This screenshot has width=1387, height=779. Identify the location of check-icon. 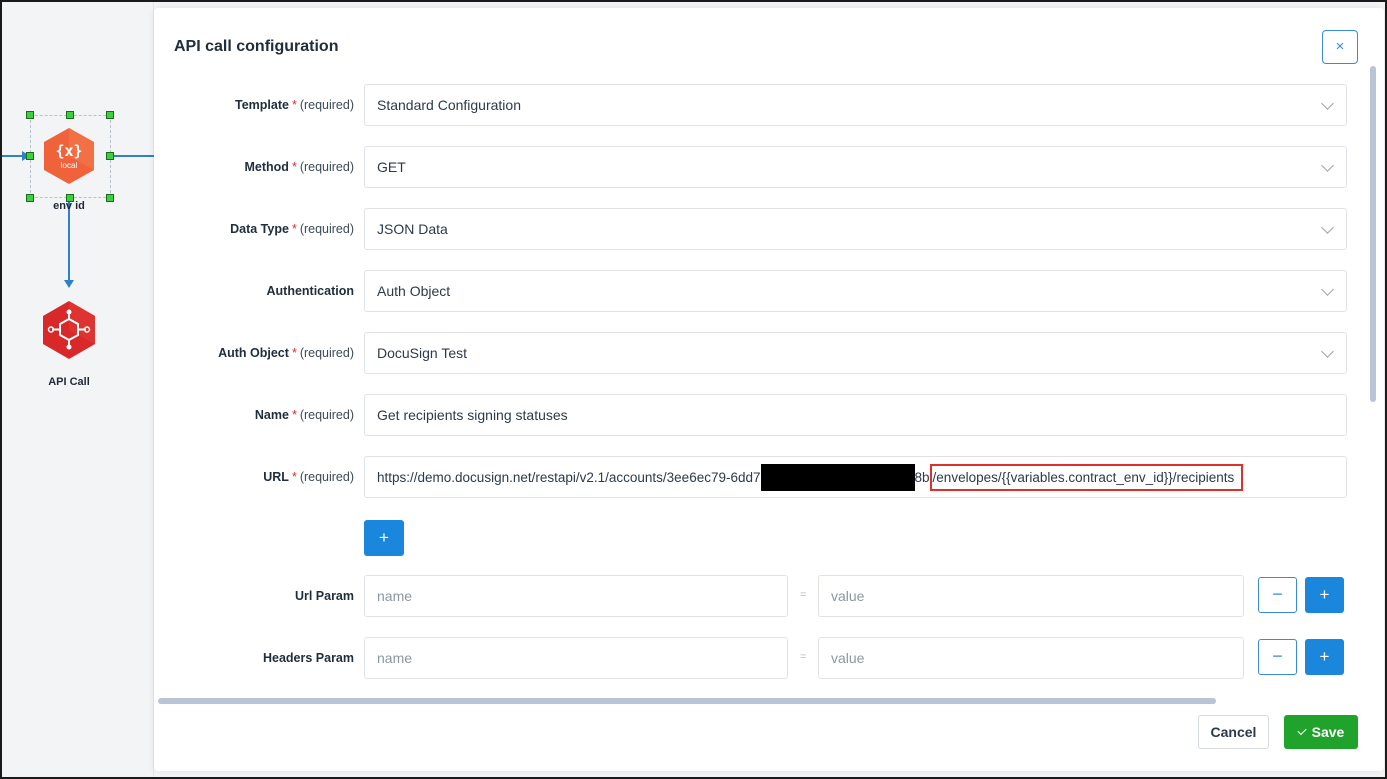
(1302, 730).